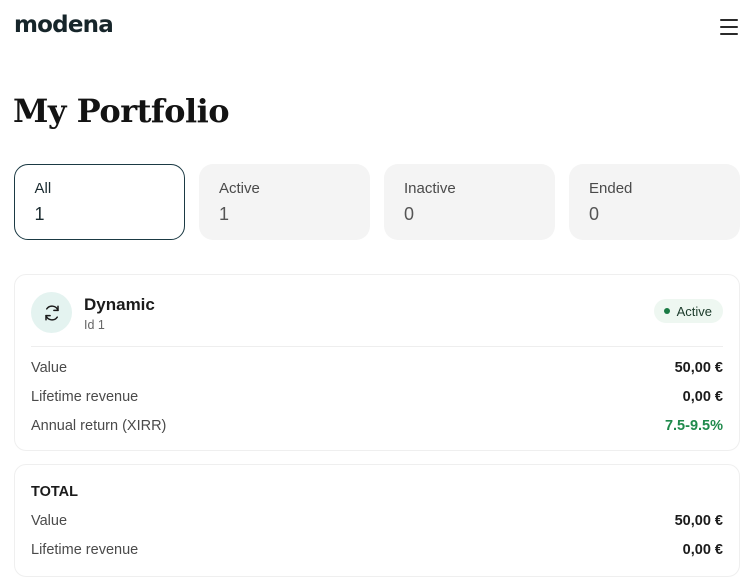 This screenshot has height=583, width=750. I want to click on tab-inactive: Inactive 0, so click(469, 202).